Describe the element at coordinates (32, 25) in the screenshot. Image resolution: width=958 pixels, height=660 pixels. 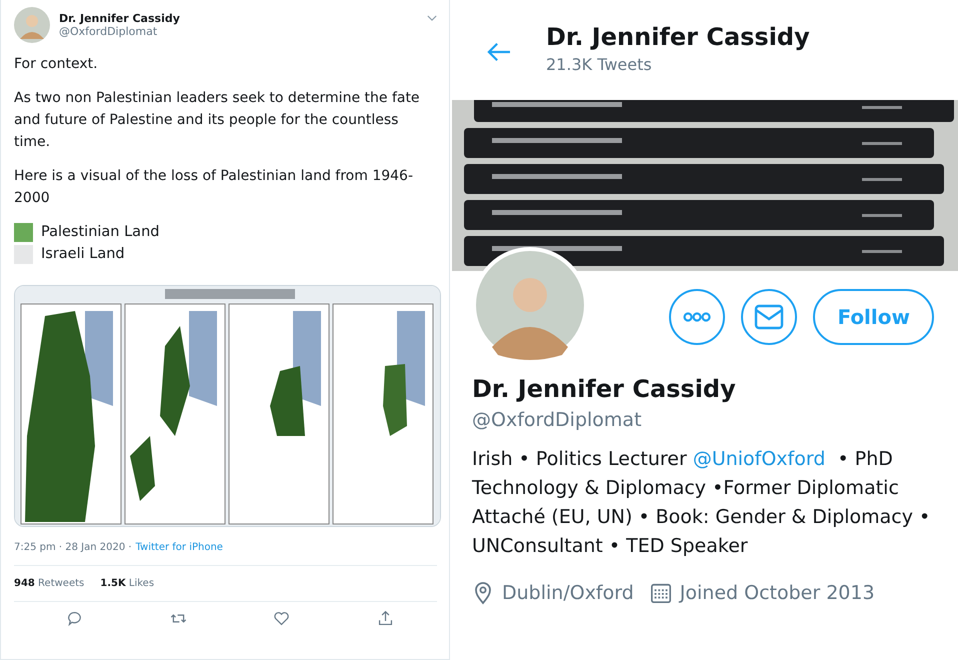
I see `avatar` at that location.